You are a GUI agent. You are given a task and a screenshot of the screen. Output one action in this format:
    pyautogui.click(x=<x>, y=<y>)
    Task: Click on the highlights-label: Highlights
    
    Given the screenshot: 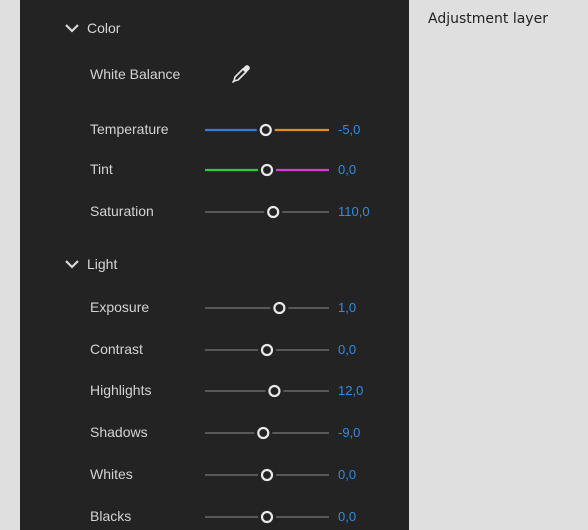 What is the action you would take?
    pyautogui.click(x=121, y=390)
    